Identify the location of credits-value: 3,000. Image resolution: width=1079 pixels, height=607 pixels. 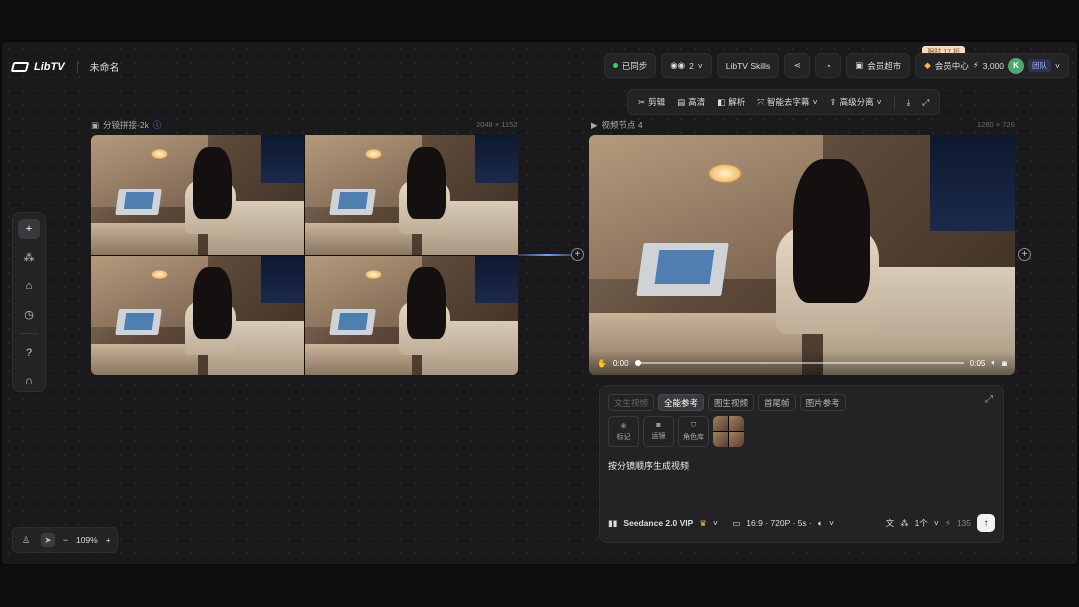
(993, 65).